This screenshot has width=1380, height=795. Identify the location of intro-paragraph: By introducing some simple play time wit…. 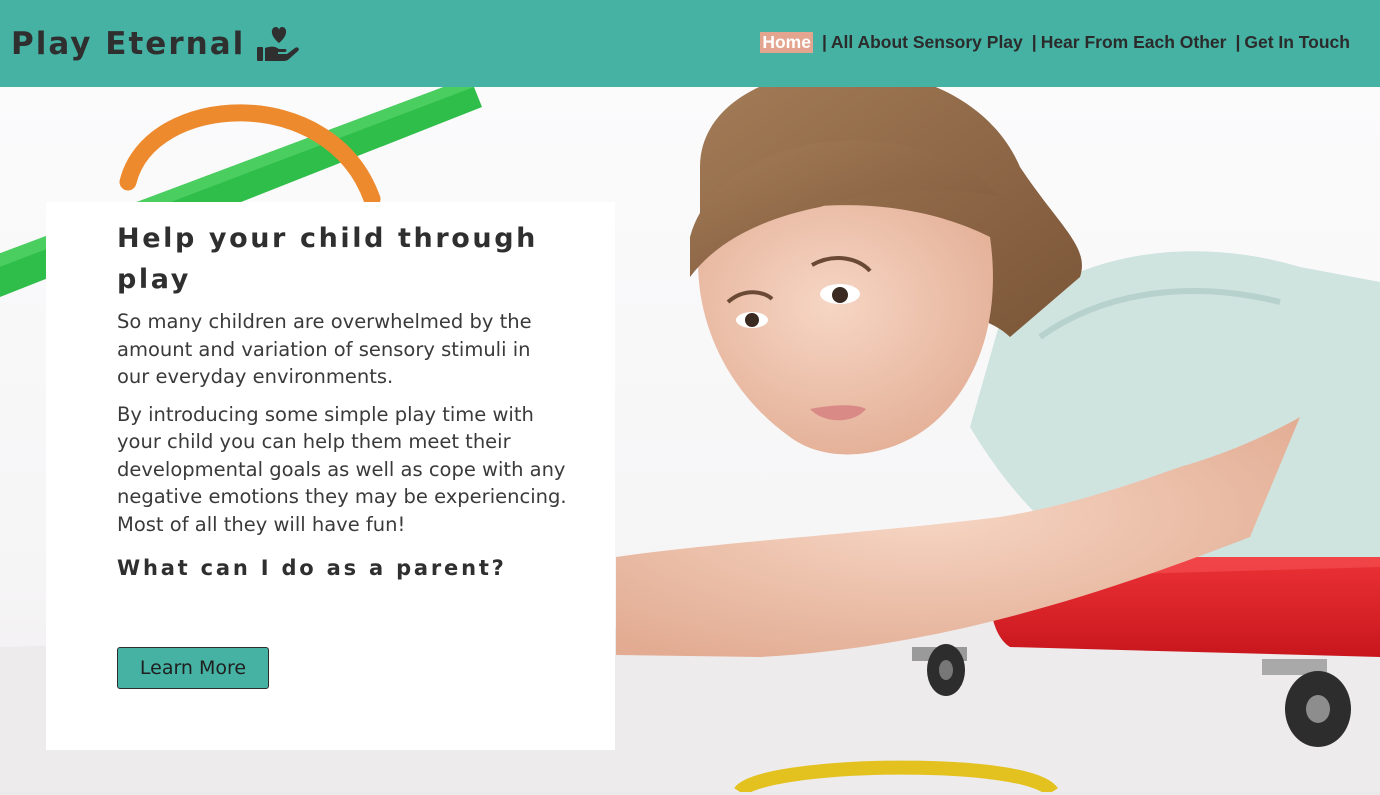
(342, 469).